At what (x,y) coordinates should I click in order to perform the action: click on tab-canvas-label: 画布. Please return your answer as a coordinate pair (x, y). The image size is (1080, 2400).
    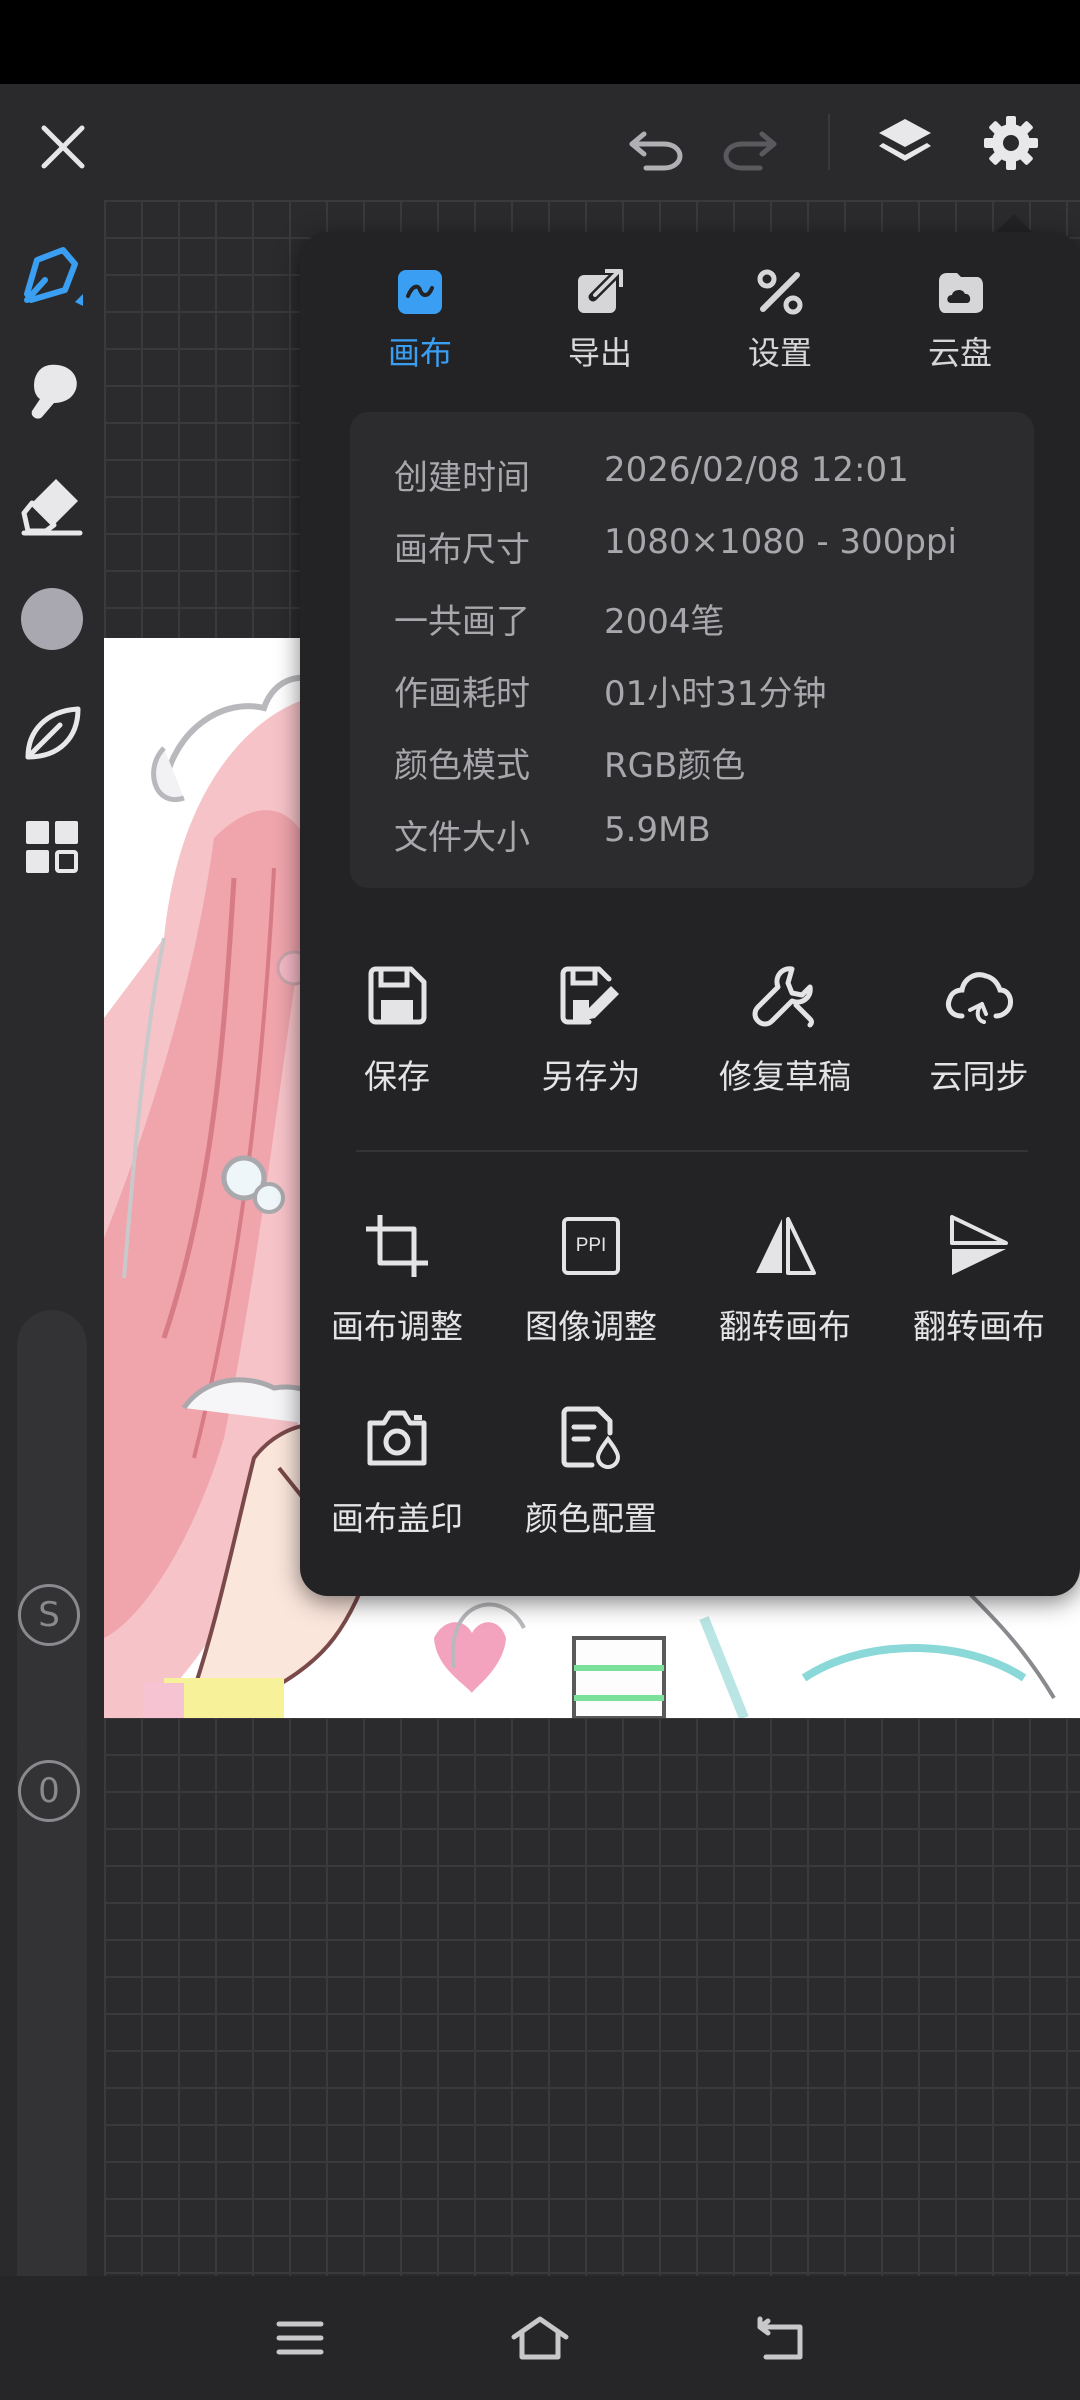
    Looking at the image, I should click on (419, 353).